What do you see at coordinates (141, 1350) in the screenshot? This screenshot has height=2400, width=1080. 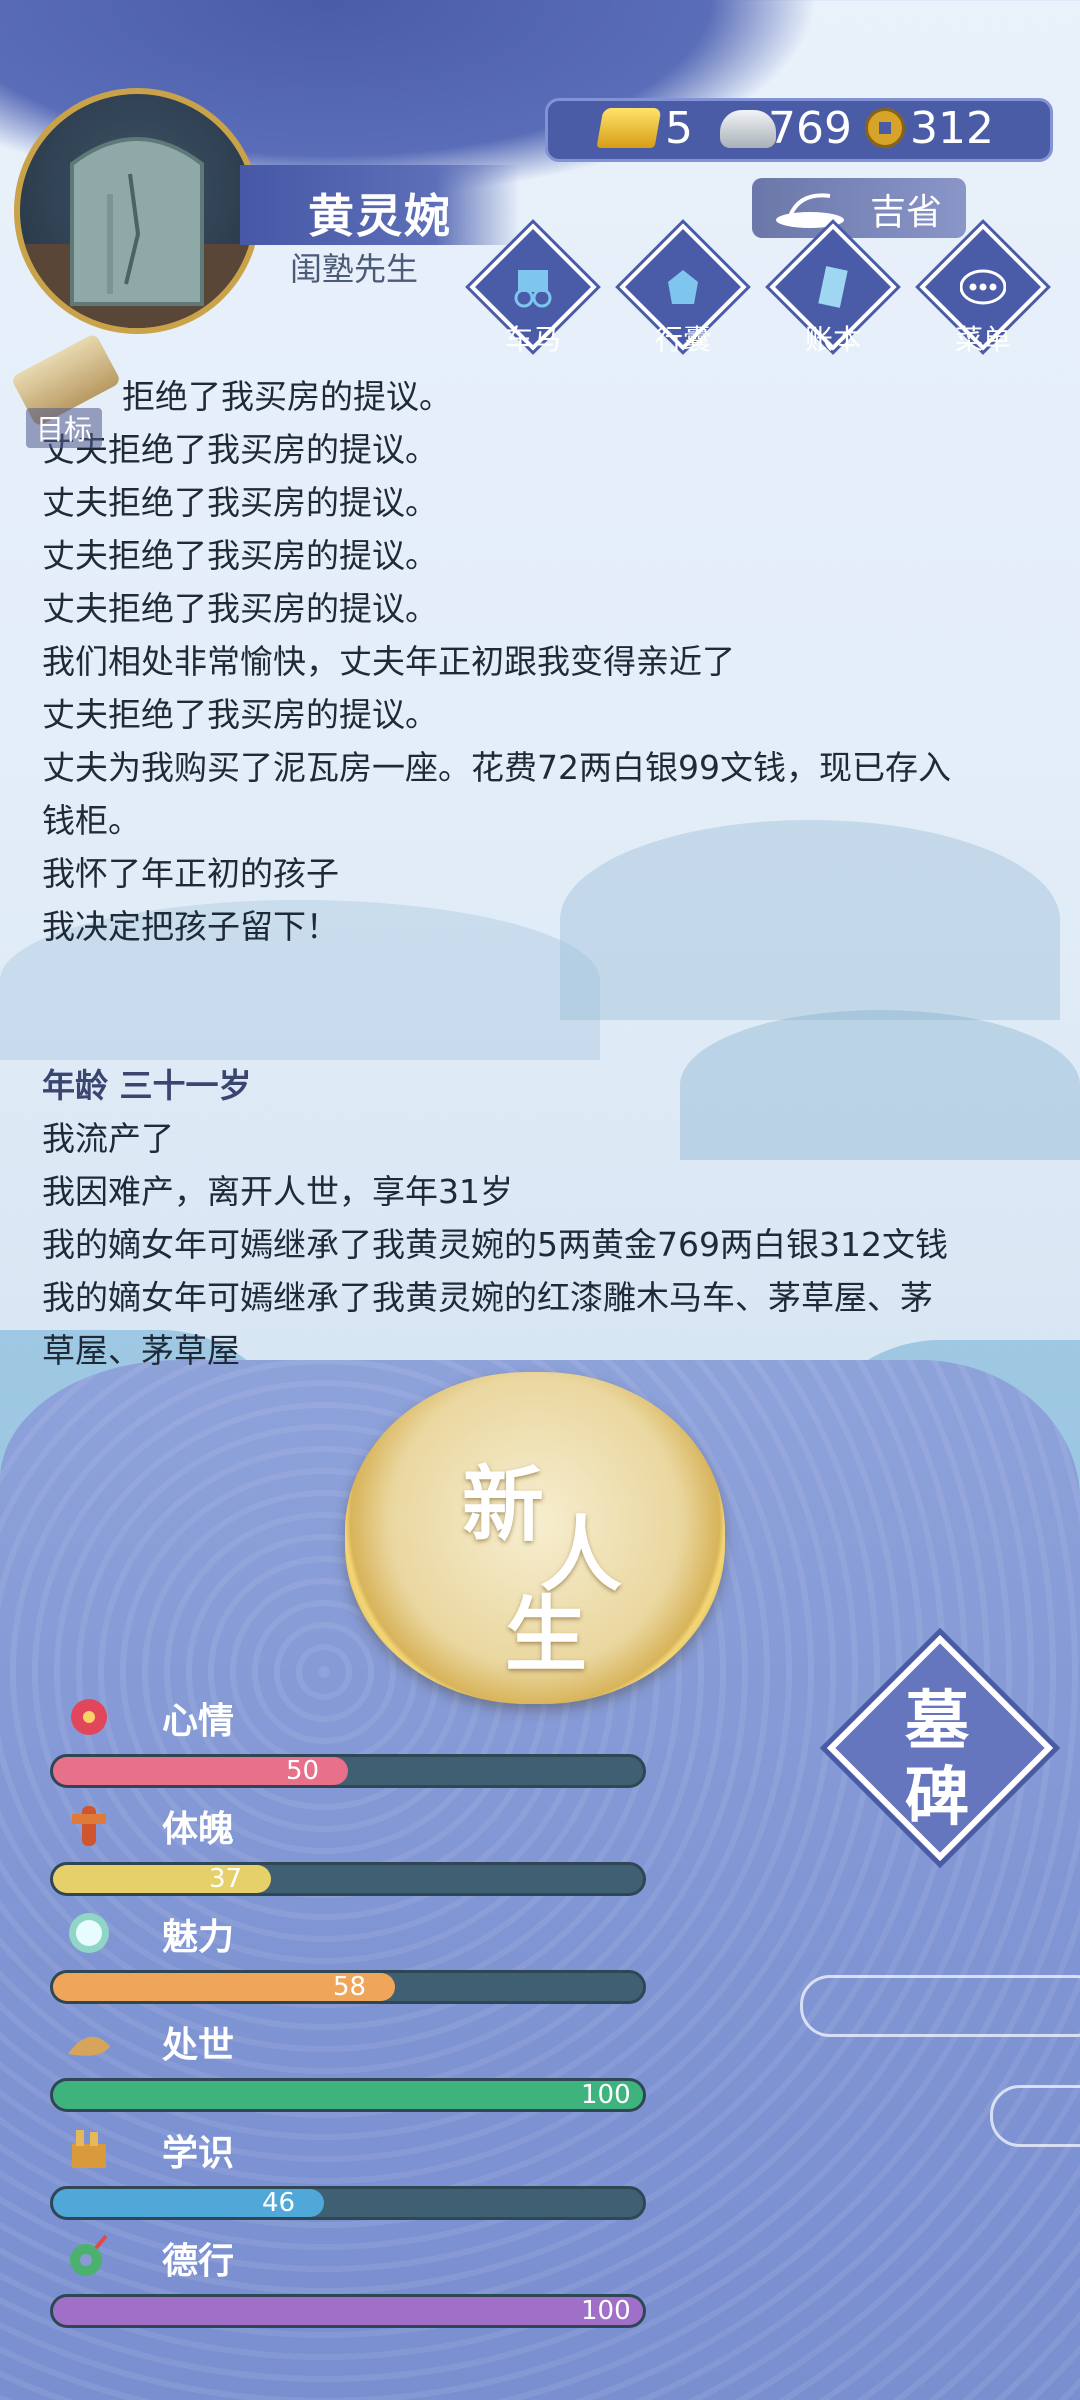 I see `log-line: 草屋、茅草屋` at bounding box center [141, 1350].